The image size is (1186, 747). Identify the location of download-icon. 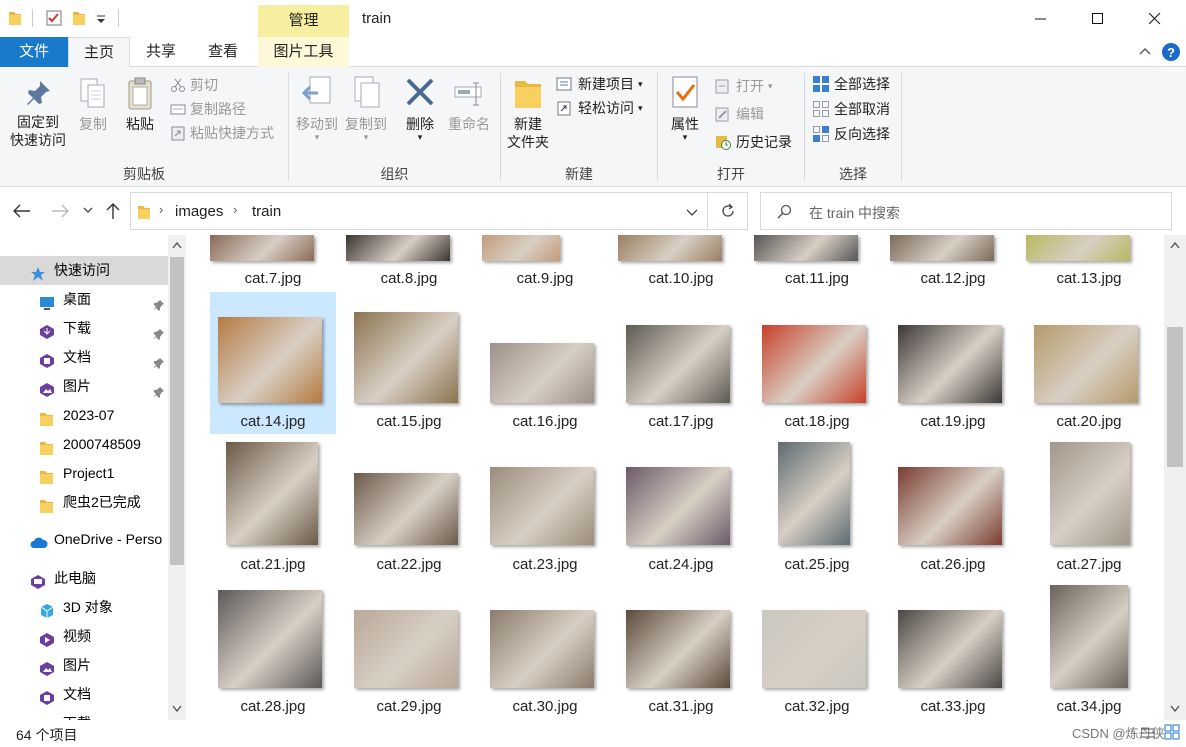
(47, 330).